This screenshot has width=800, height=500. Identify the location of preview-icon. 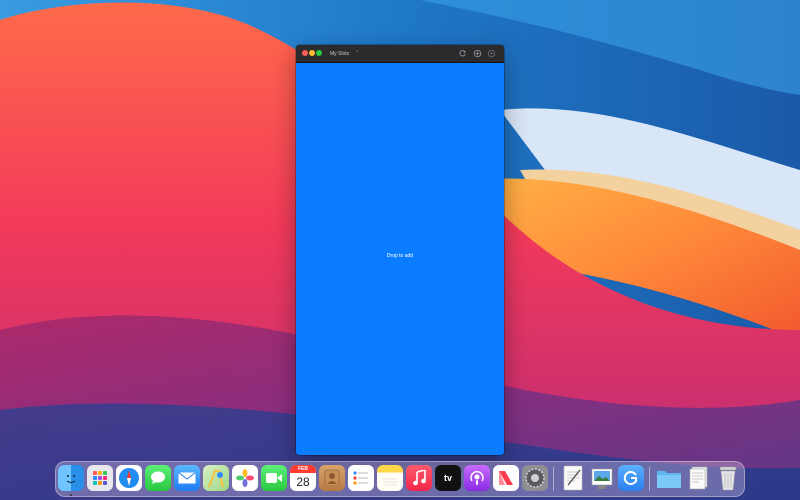
(602, 478).